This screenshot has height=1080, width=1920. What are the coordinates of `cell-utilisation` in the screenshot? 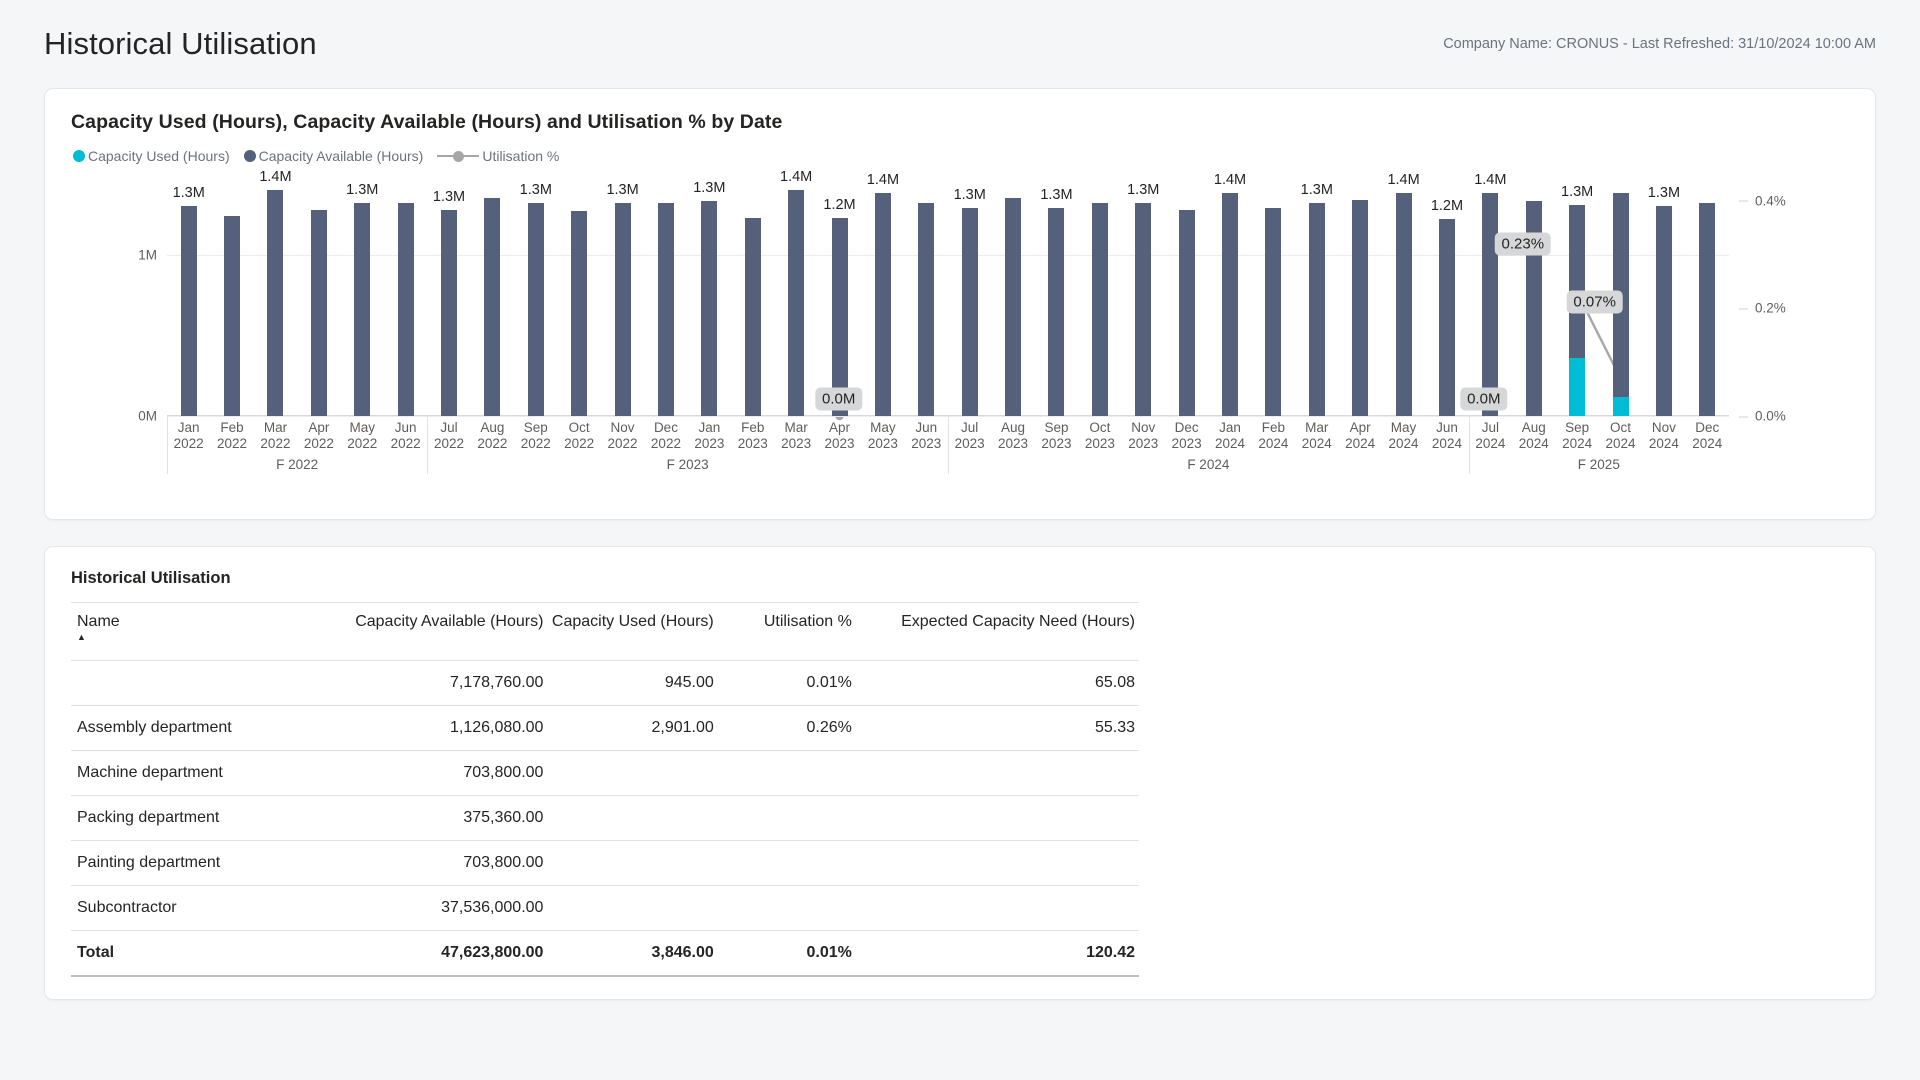 It's located at (786, 863).